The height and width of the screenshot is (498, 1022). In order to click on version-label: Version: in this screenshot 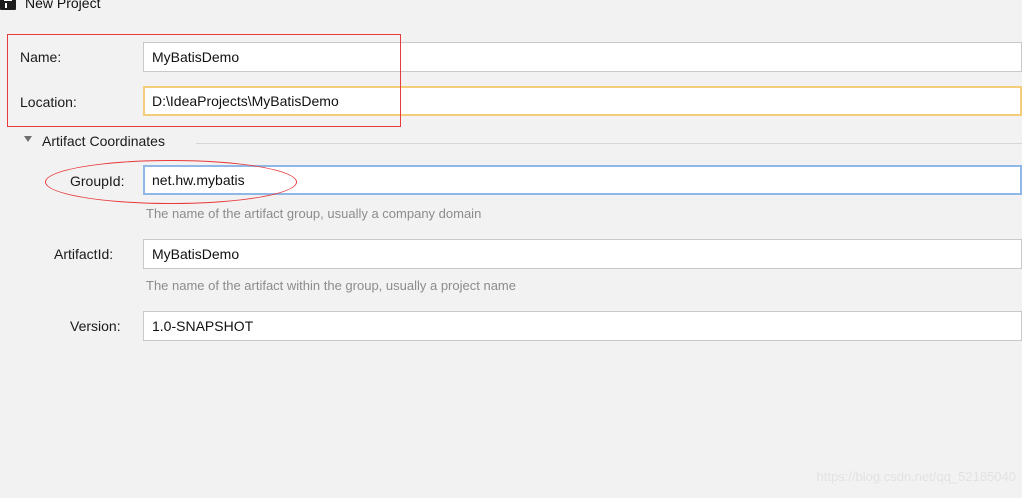, I will do `click(95, 326)`.